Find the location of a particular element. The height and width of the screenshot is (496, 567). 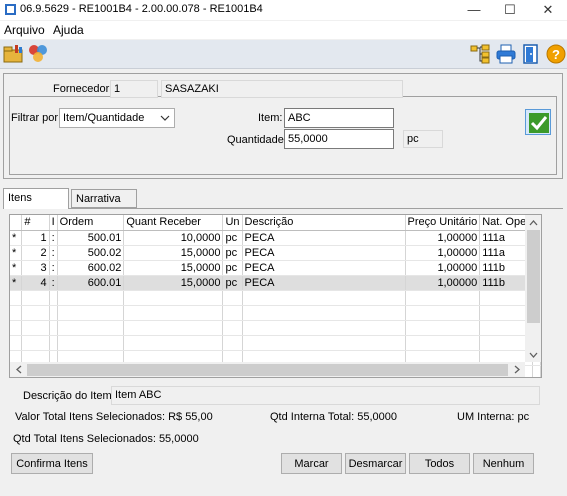

print-icon is located at coordinates (506, 54).